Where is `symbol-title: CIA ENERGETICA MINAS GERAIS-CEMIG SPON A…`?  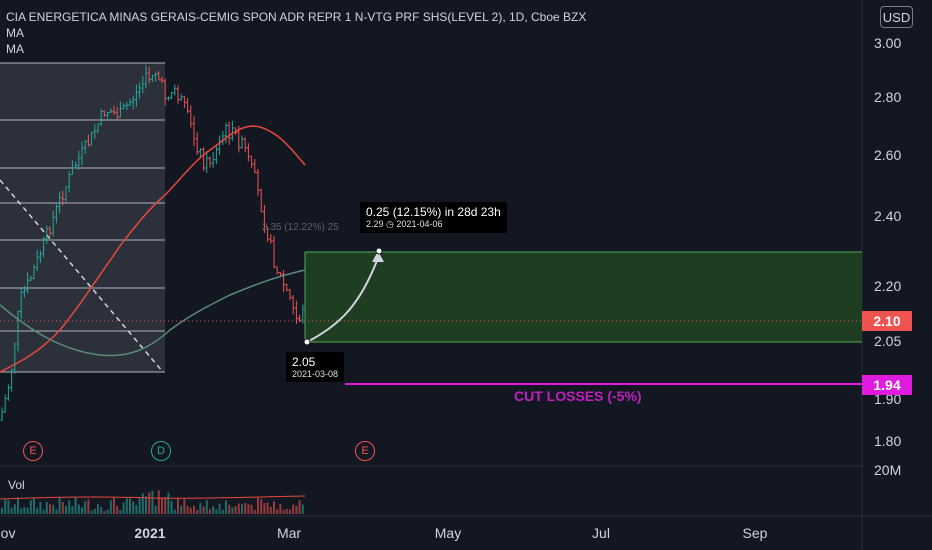
symbol-title: CIA ENERGETICA MINAS GERAIS-CEMIG SPON A… is located at coordinates (296, 17).